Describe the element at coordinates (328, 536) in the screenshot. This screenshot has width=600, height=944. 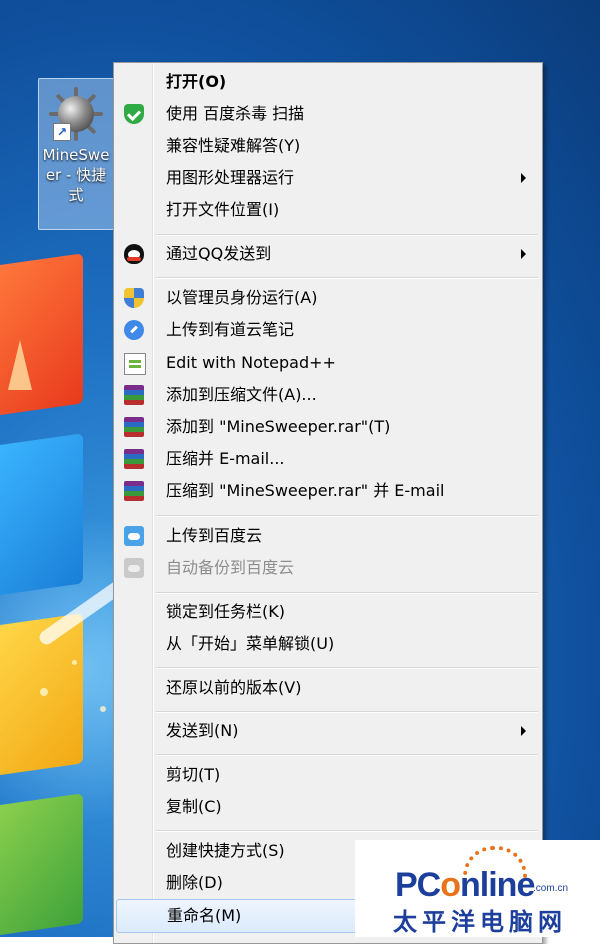
I see `menu-item-upload-baidu-cloud: 上传到百度云` at that location.